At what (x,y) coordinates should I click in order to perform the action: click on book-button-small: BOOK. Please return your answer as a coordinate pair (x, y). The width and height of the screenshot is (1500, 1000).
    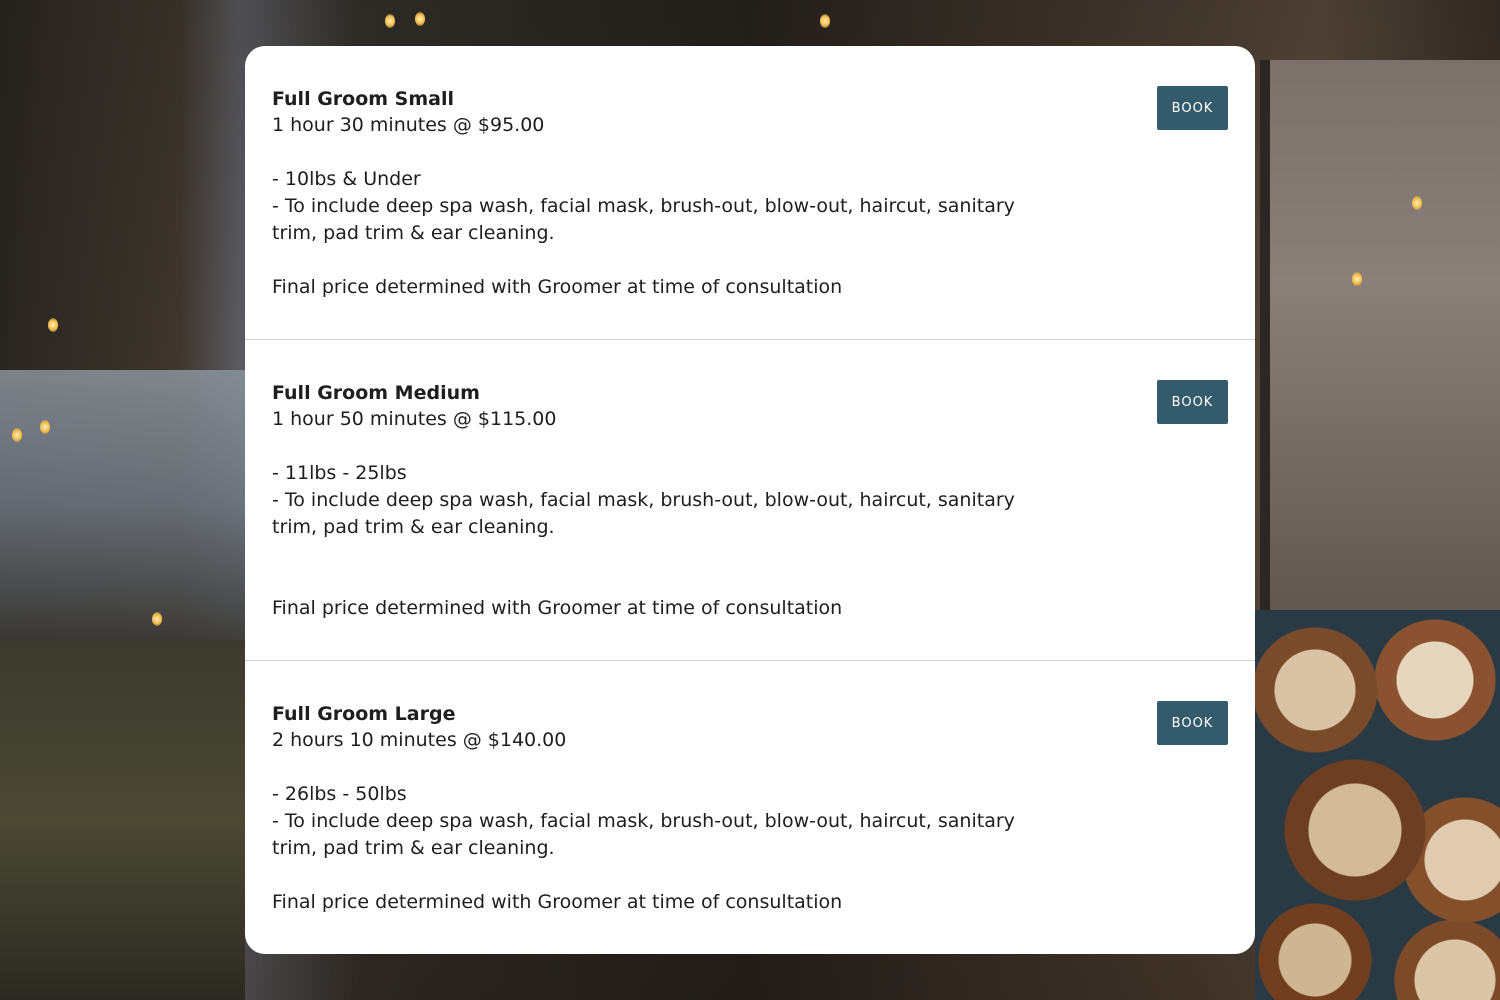
    Looking at the image, I should click on (1192, 108).